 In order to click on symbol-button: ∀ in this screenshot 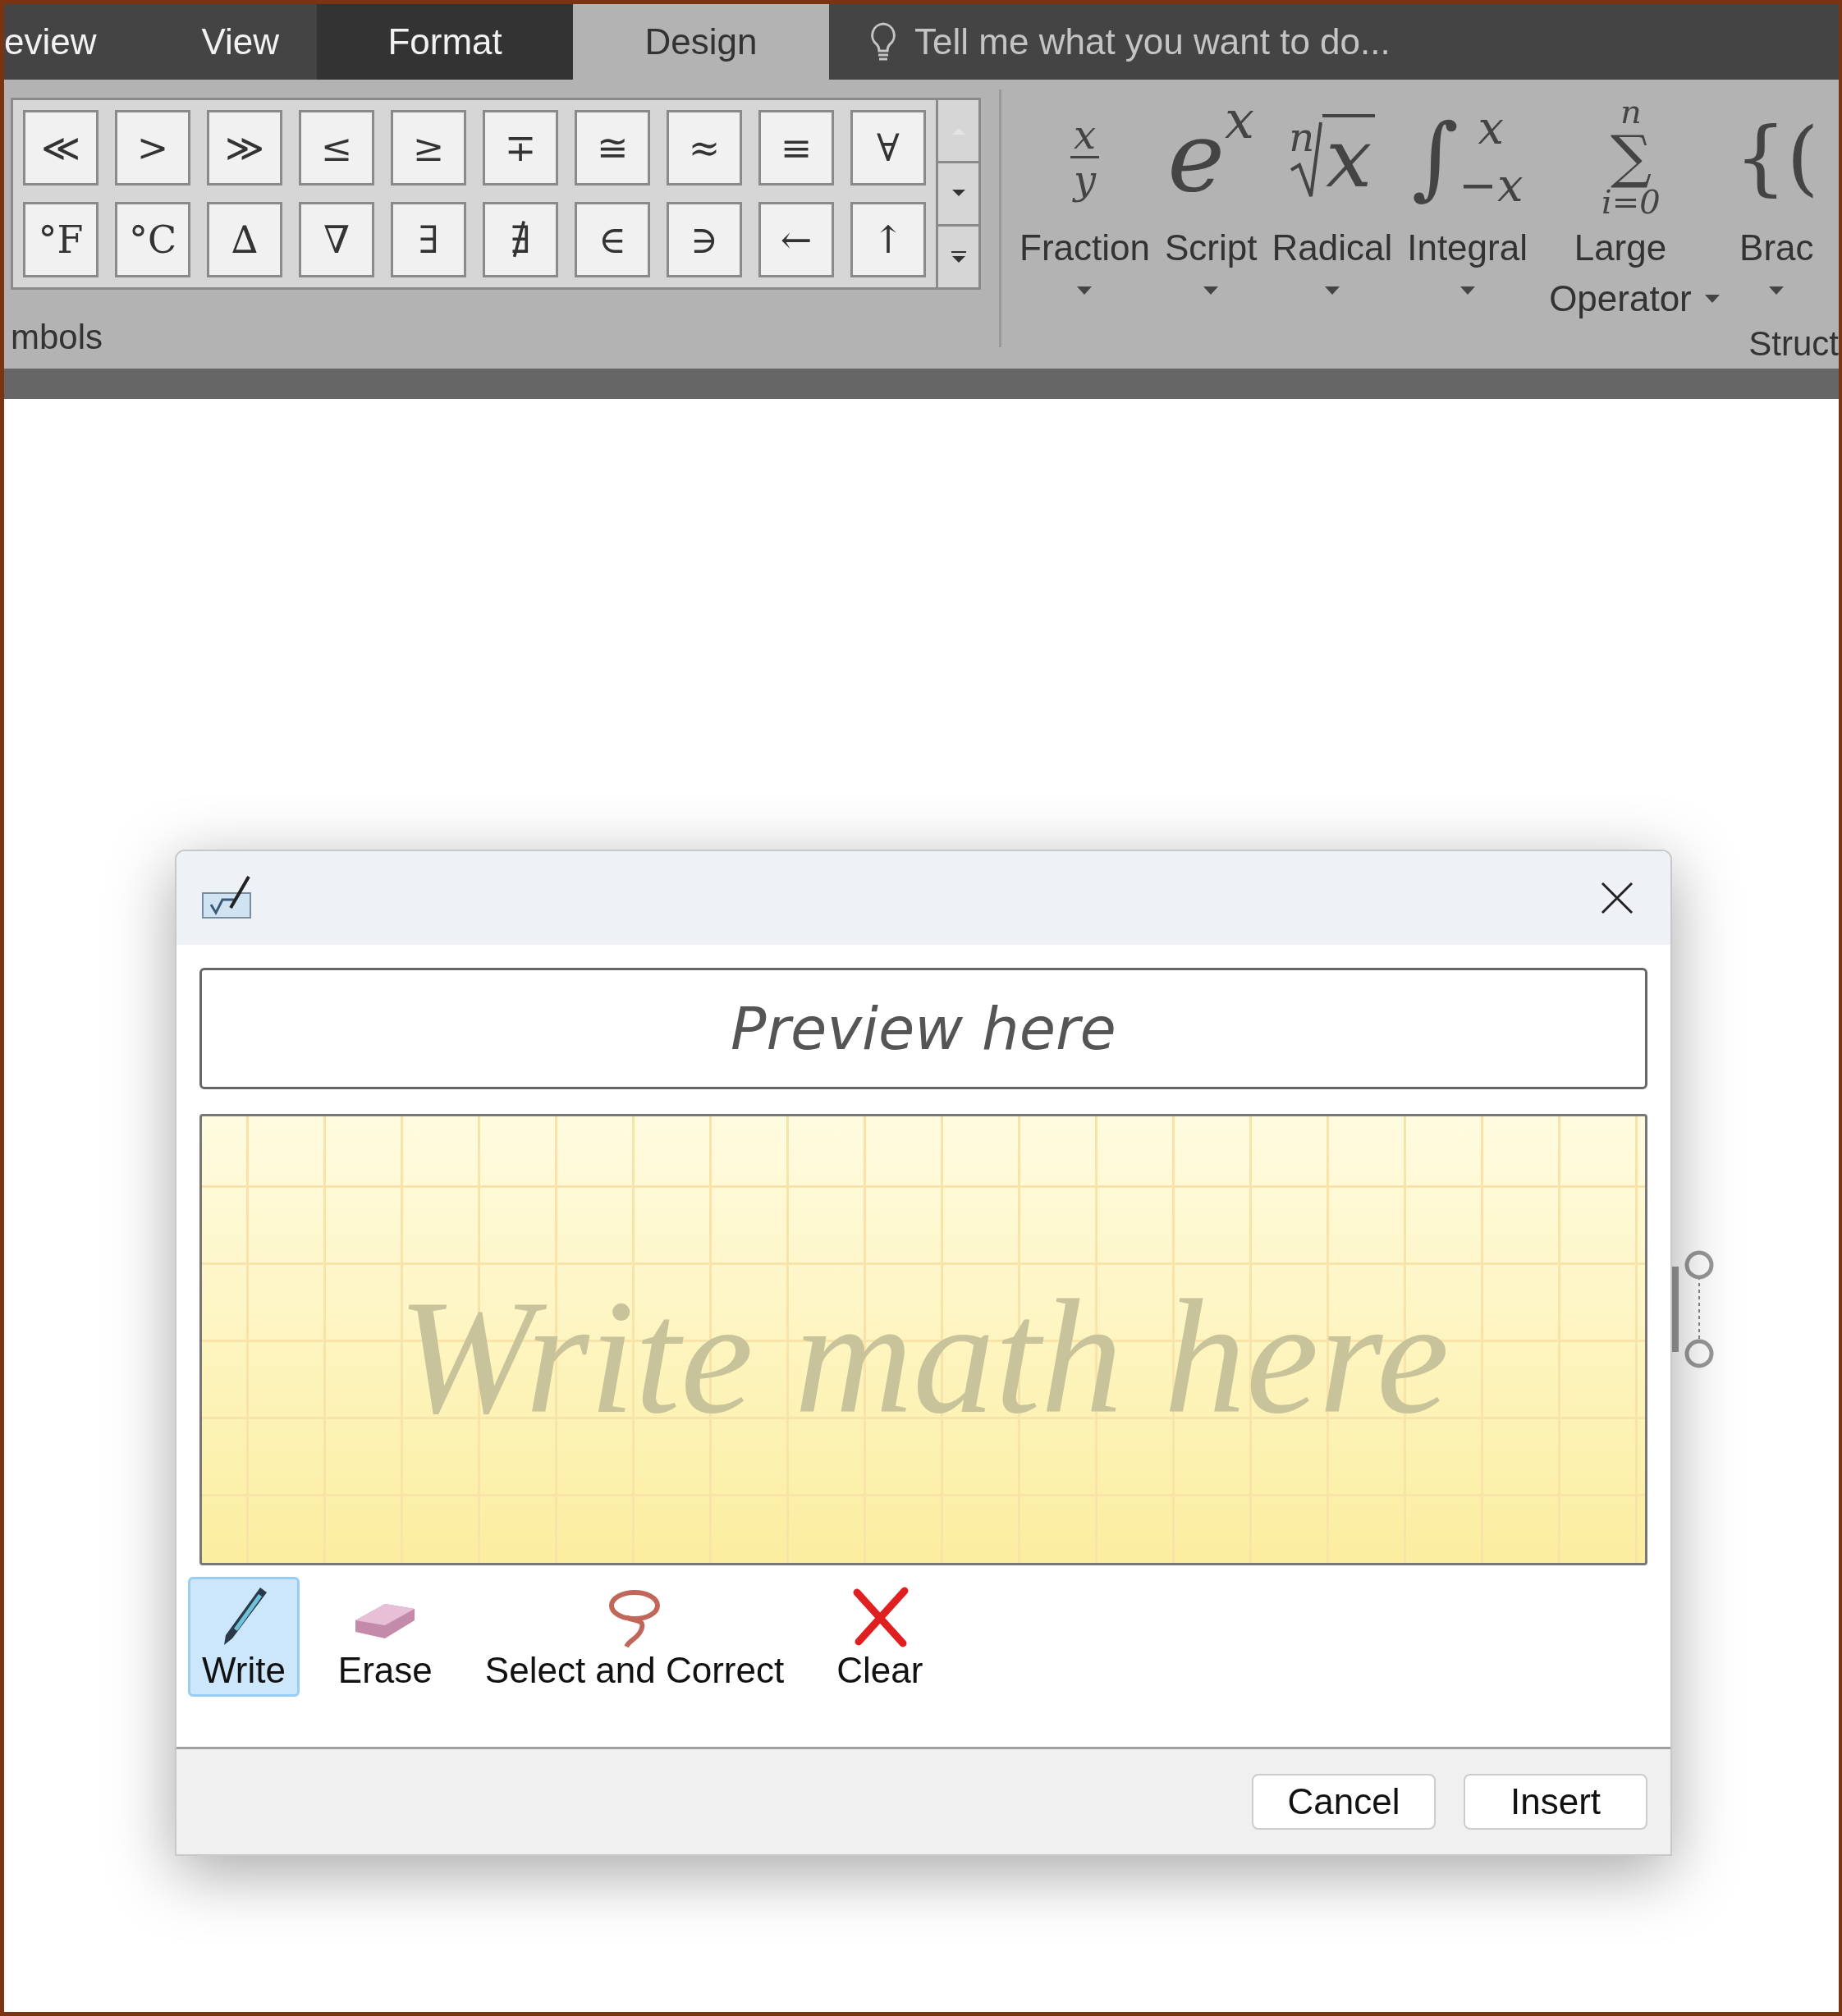, I will do `click(888, 148)`.